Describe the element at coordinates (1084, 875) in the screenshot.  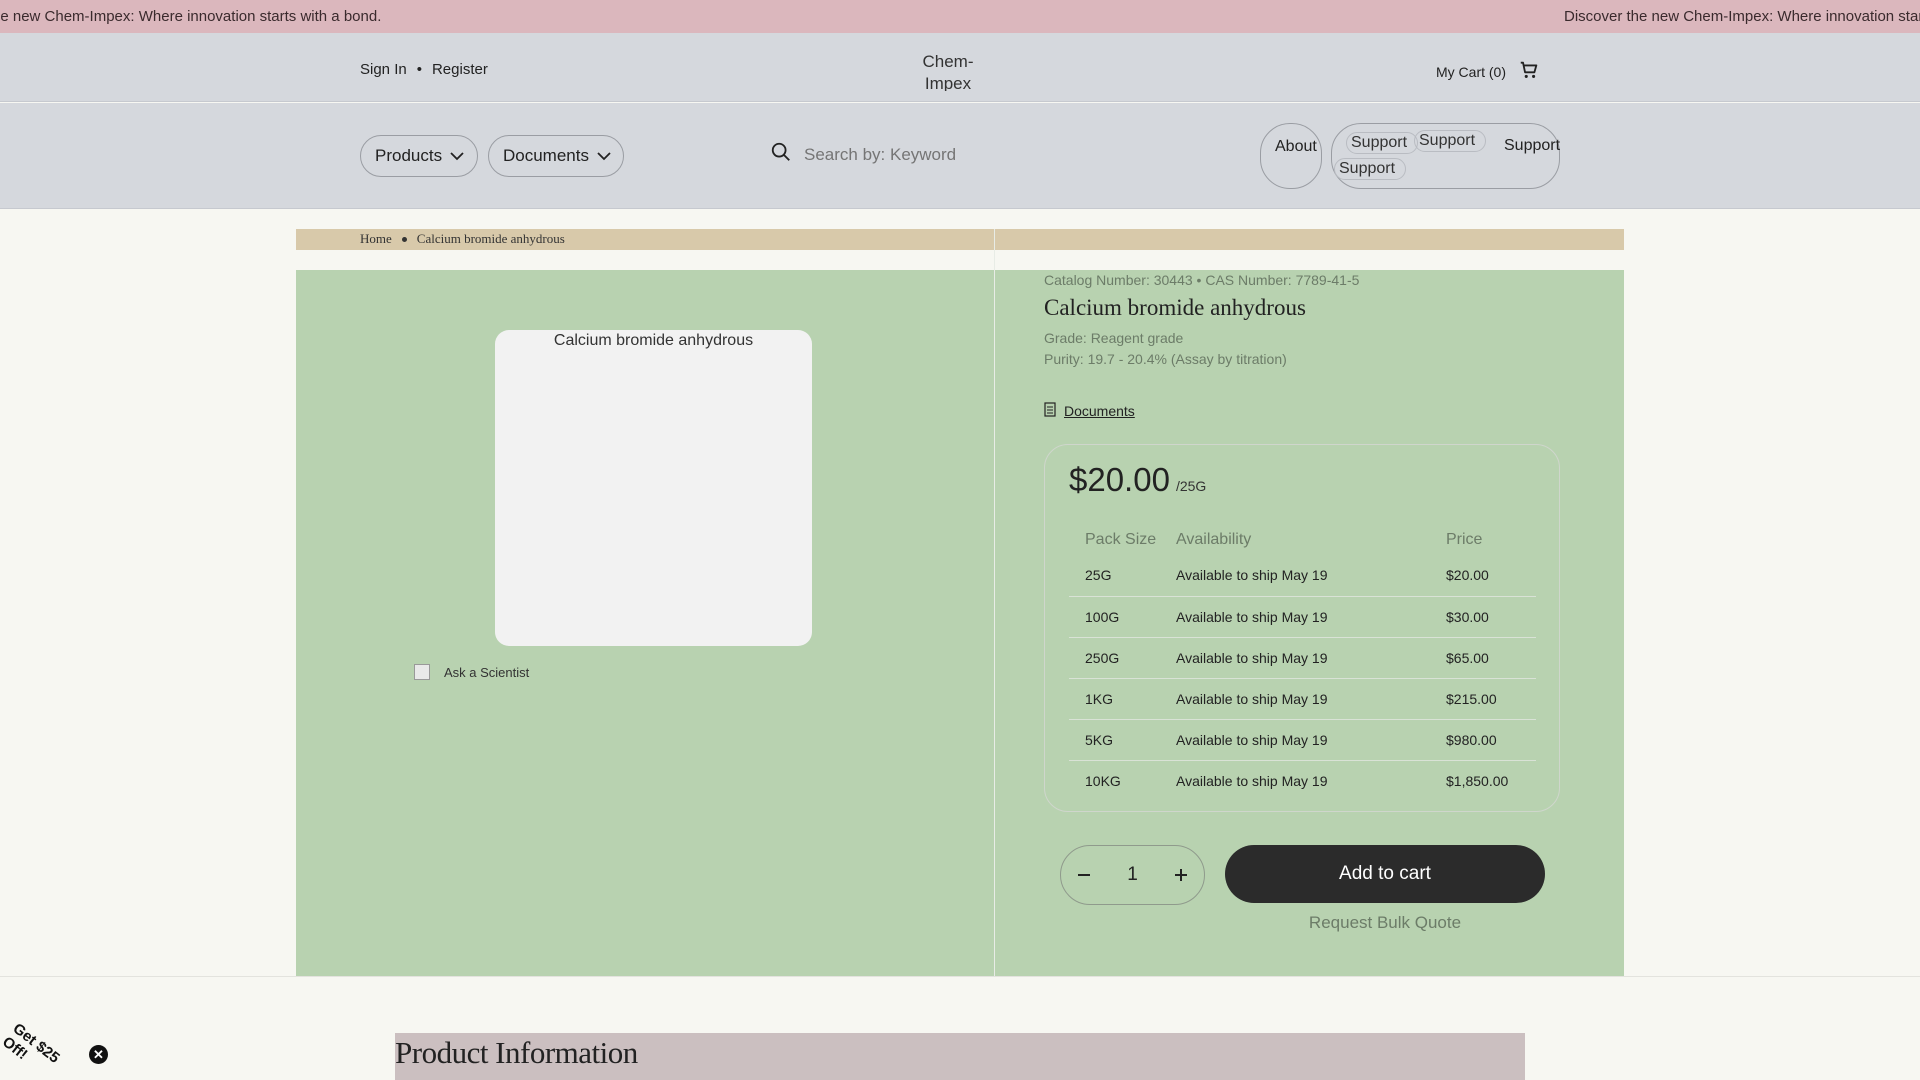
I see `minus-icon` at that location.